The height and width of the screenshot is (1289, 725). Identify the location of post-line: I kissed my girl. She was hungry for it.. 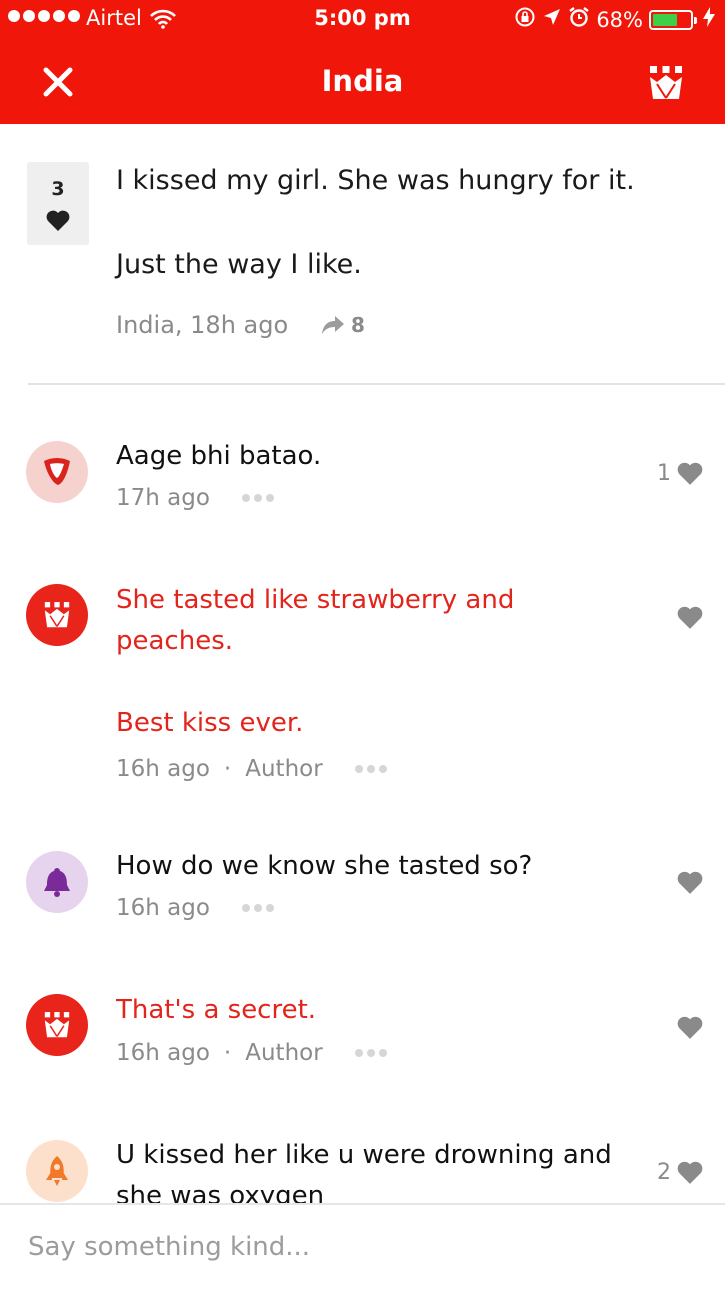
(375, 180).